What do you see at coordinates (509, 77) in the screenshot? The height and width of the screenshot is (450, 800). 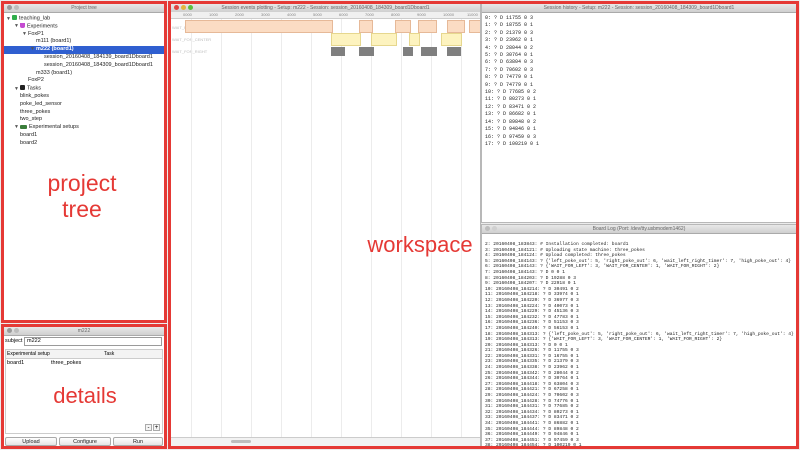 I see `log-line: 8: ? D 74779 0 1` at bounding box center [509, 77].